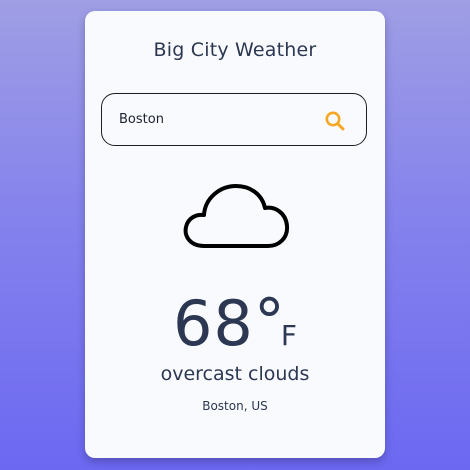  I want to click on search-input, so click(214, 119).